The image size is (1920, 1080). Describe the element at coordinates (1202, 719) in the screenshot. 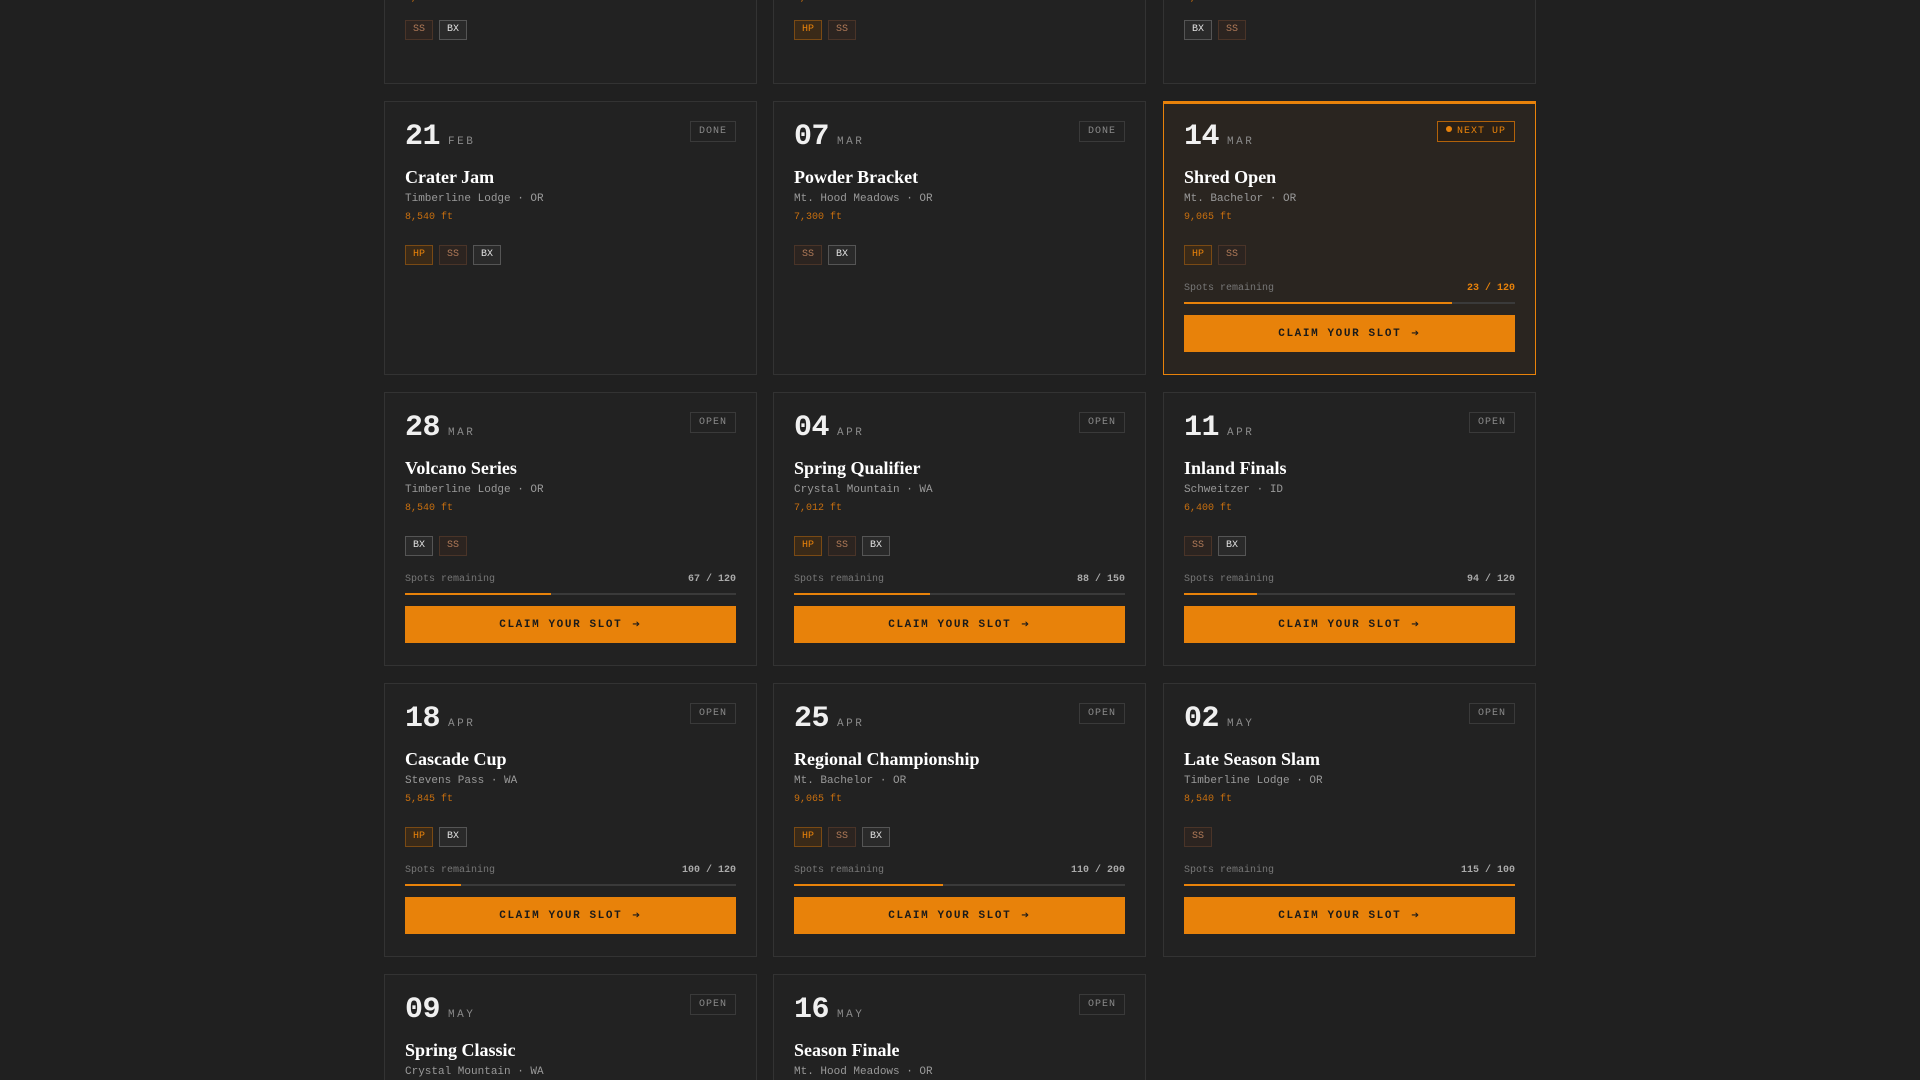

I see `event-day: 02` at that location.